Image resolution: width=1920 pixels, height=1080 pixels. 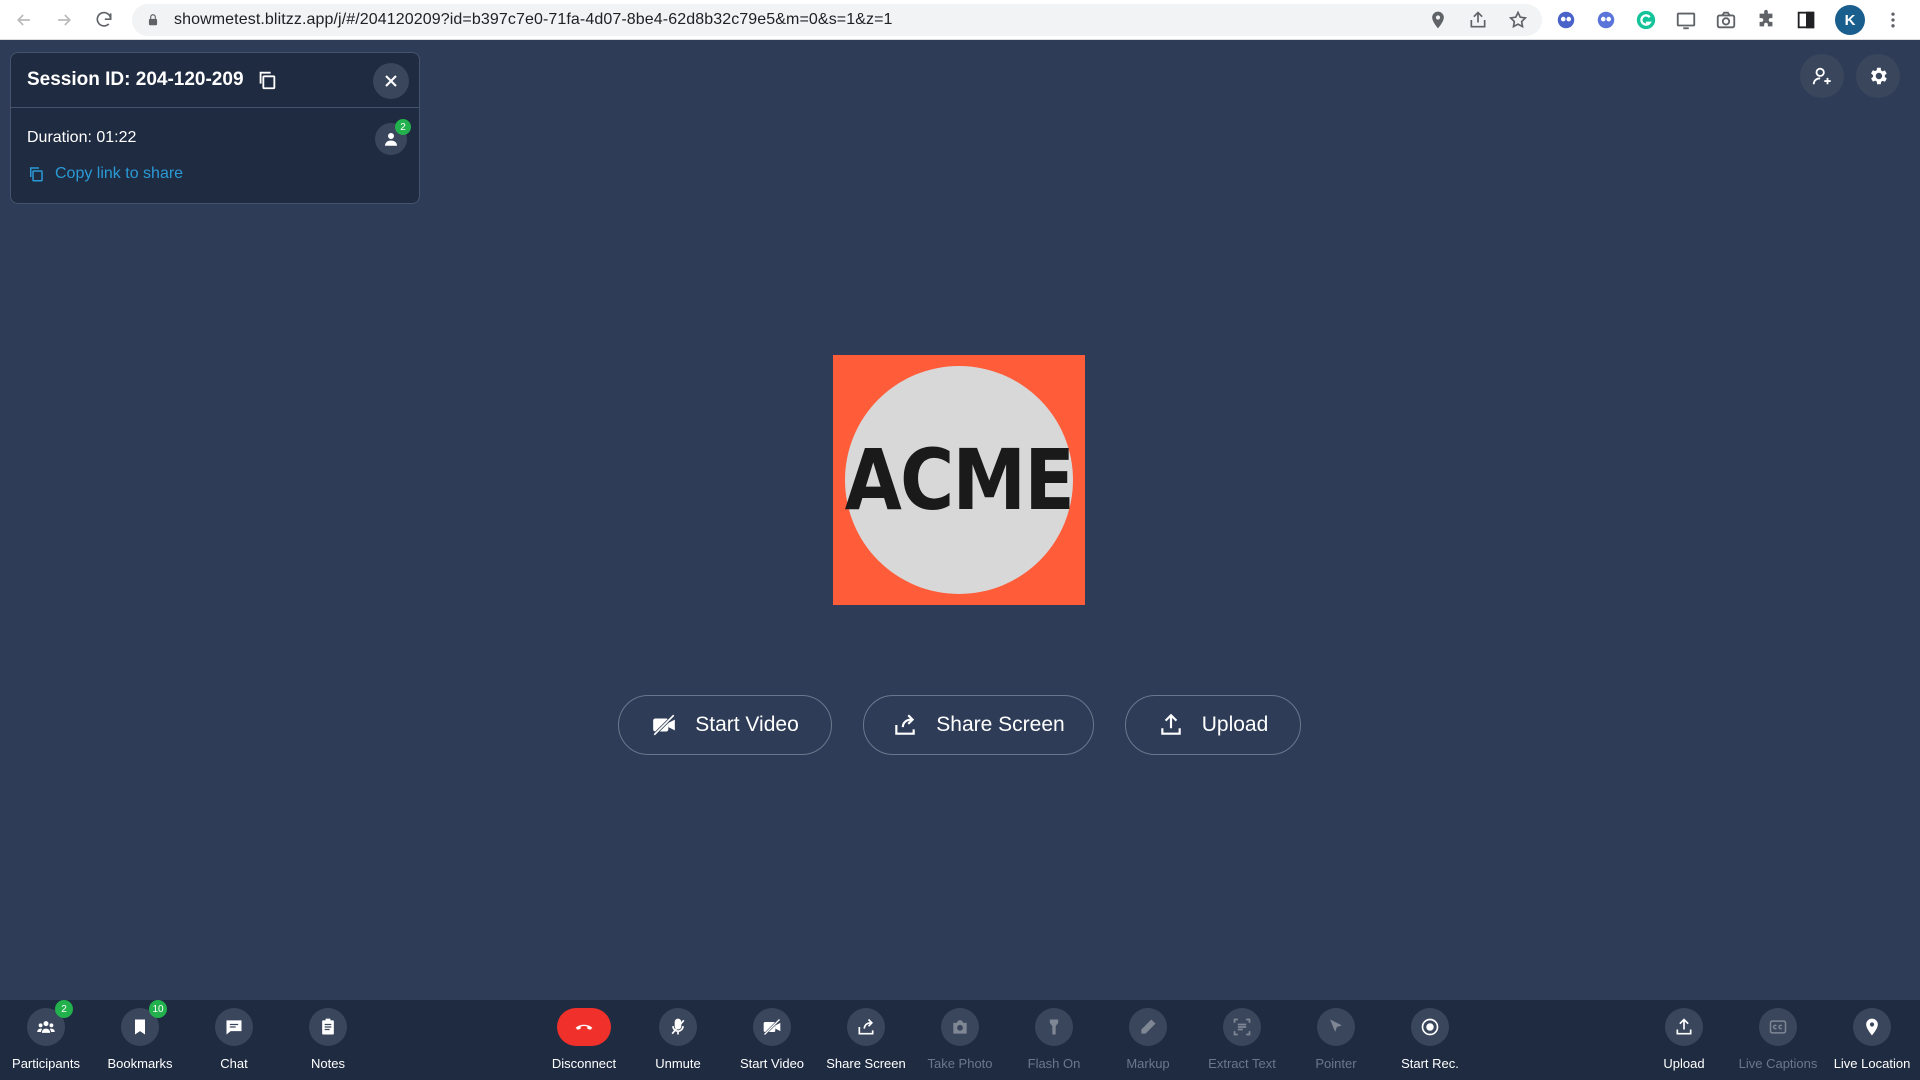 What do you see at coordinates (393, 137) in the screenshot?
I see `participants-mini-button: 2` at bounding box center [393, 137].